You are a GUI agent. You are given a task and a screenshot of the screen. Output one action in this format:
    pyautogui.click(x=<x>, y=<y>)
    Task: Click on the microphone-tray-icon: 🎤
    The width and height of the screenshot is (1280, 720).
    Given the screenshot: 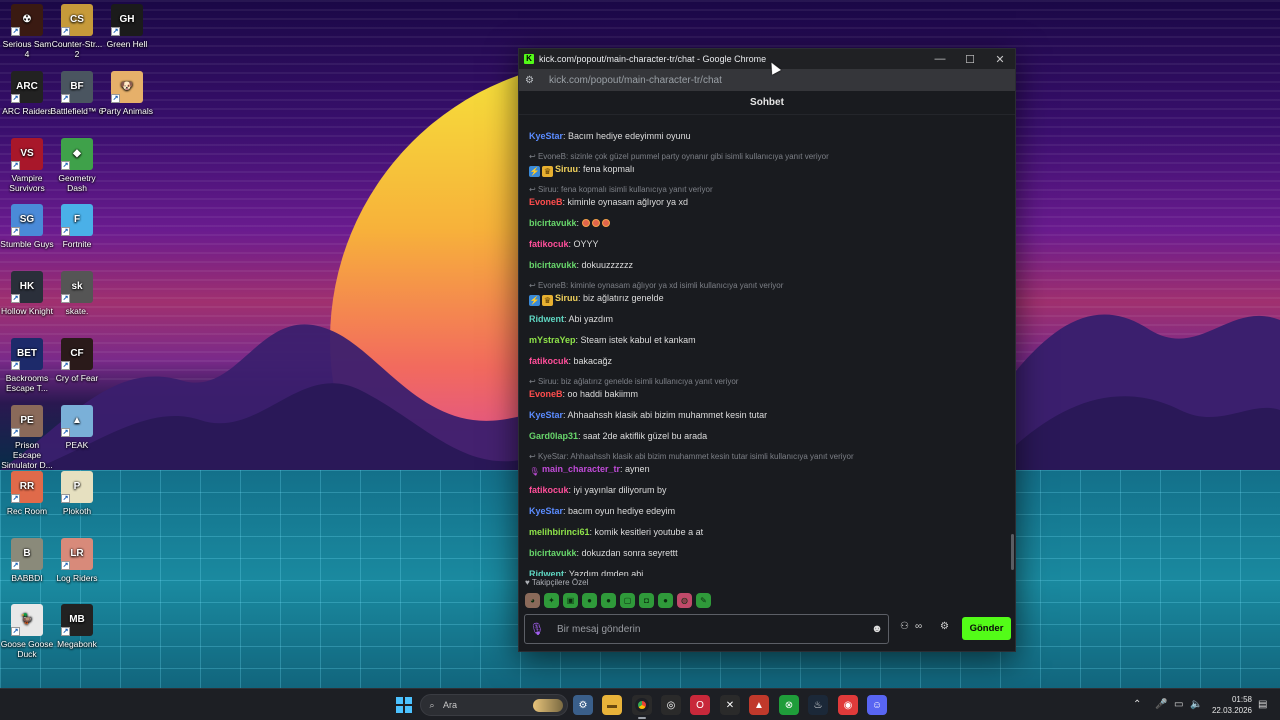 What is the action you would take?
    pyautogui.click(x=1161, y=704)
    